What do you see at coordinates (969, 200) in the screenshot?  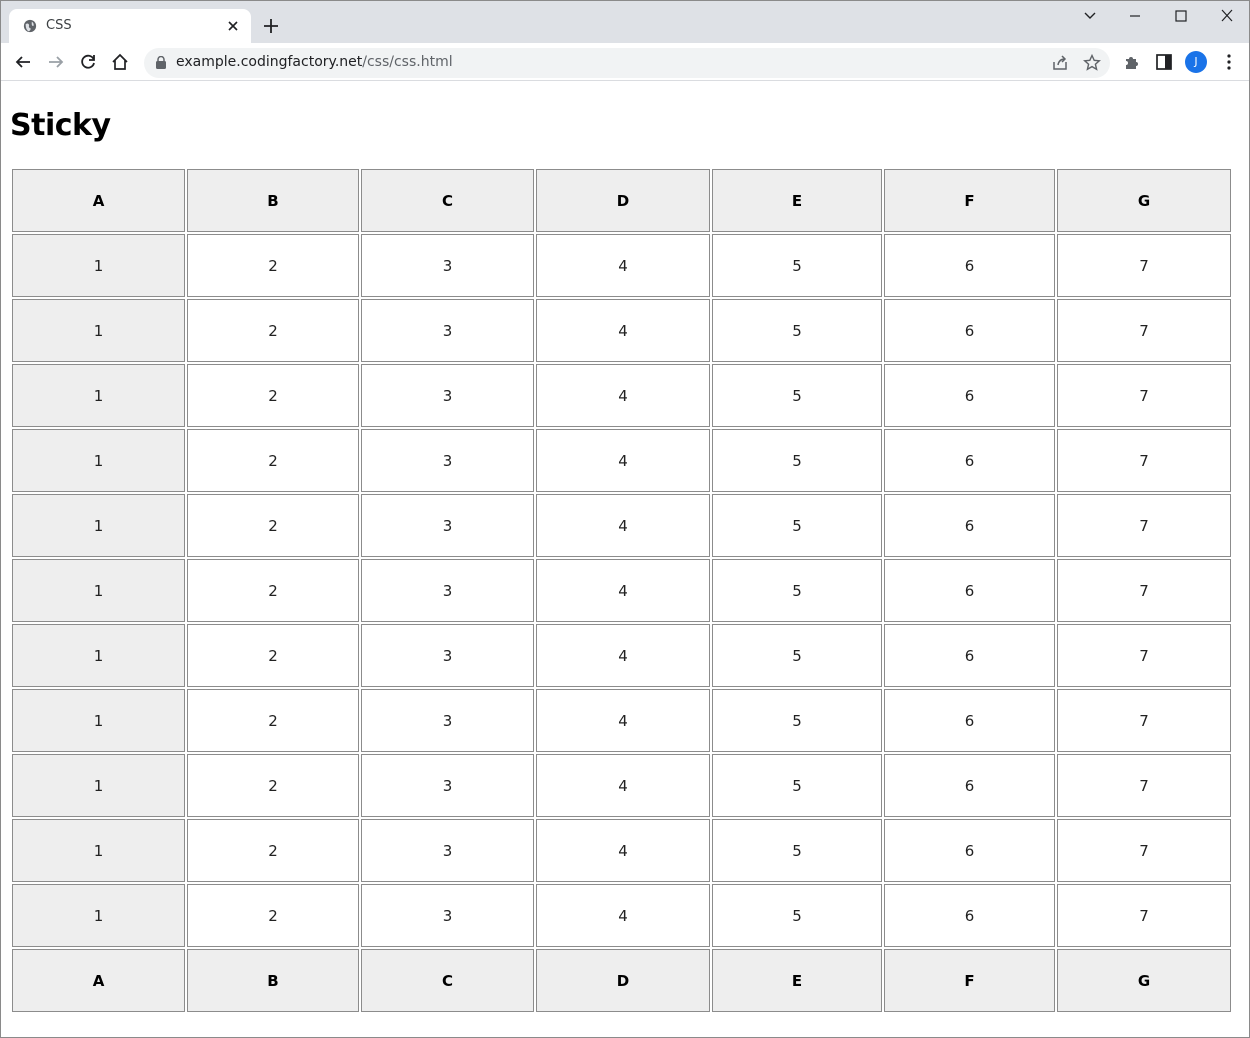 I see `column-header: F` at bounding box center [969, 200].